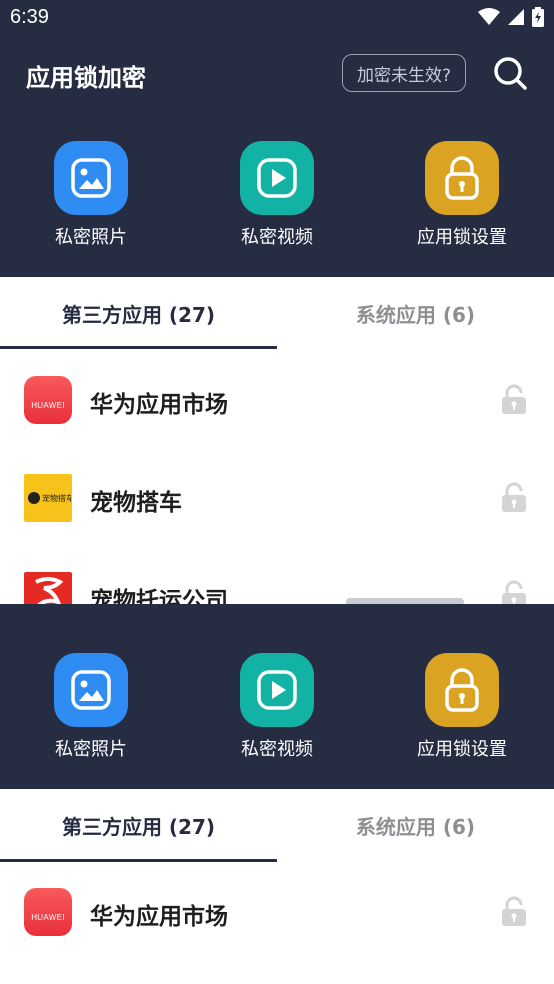 The image size is (554, 984). I want to click on status-bar: 6:39, so click(277, 19).